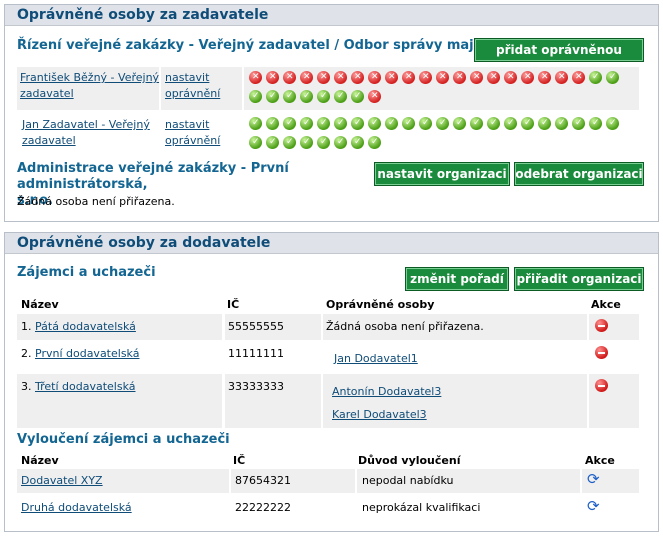 The image size is (663, 538). I want to click on person-link: Jan Dodavatel1, so click(376, 358).